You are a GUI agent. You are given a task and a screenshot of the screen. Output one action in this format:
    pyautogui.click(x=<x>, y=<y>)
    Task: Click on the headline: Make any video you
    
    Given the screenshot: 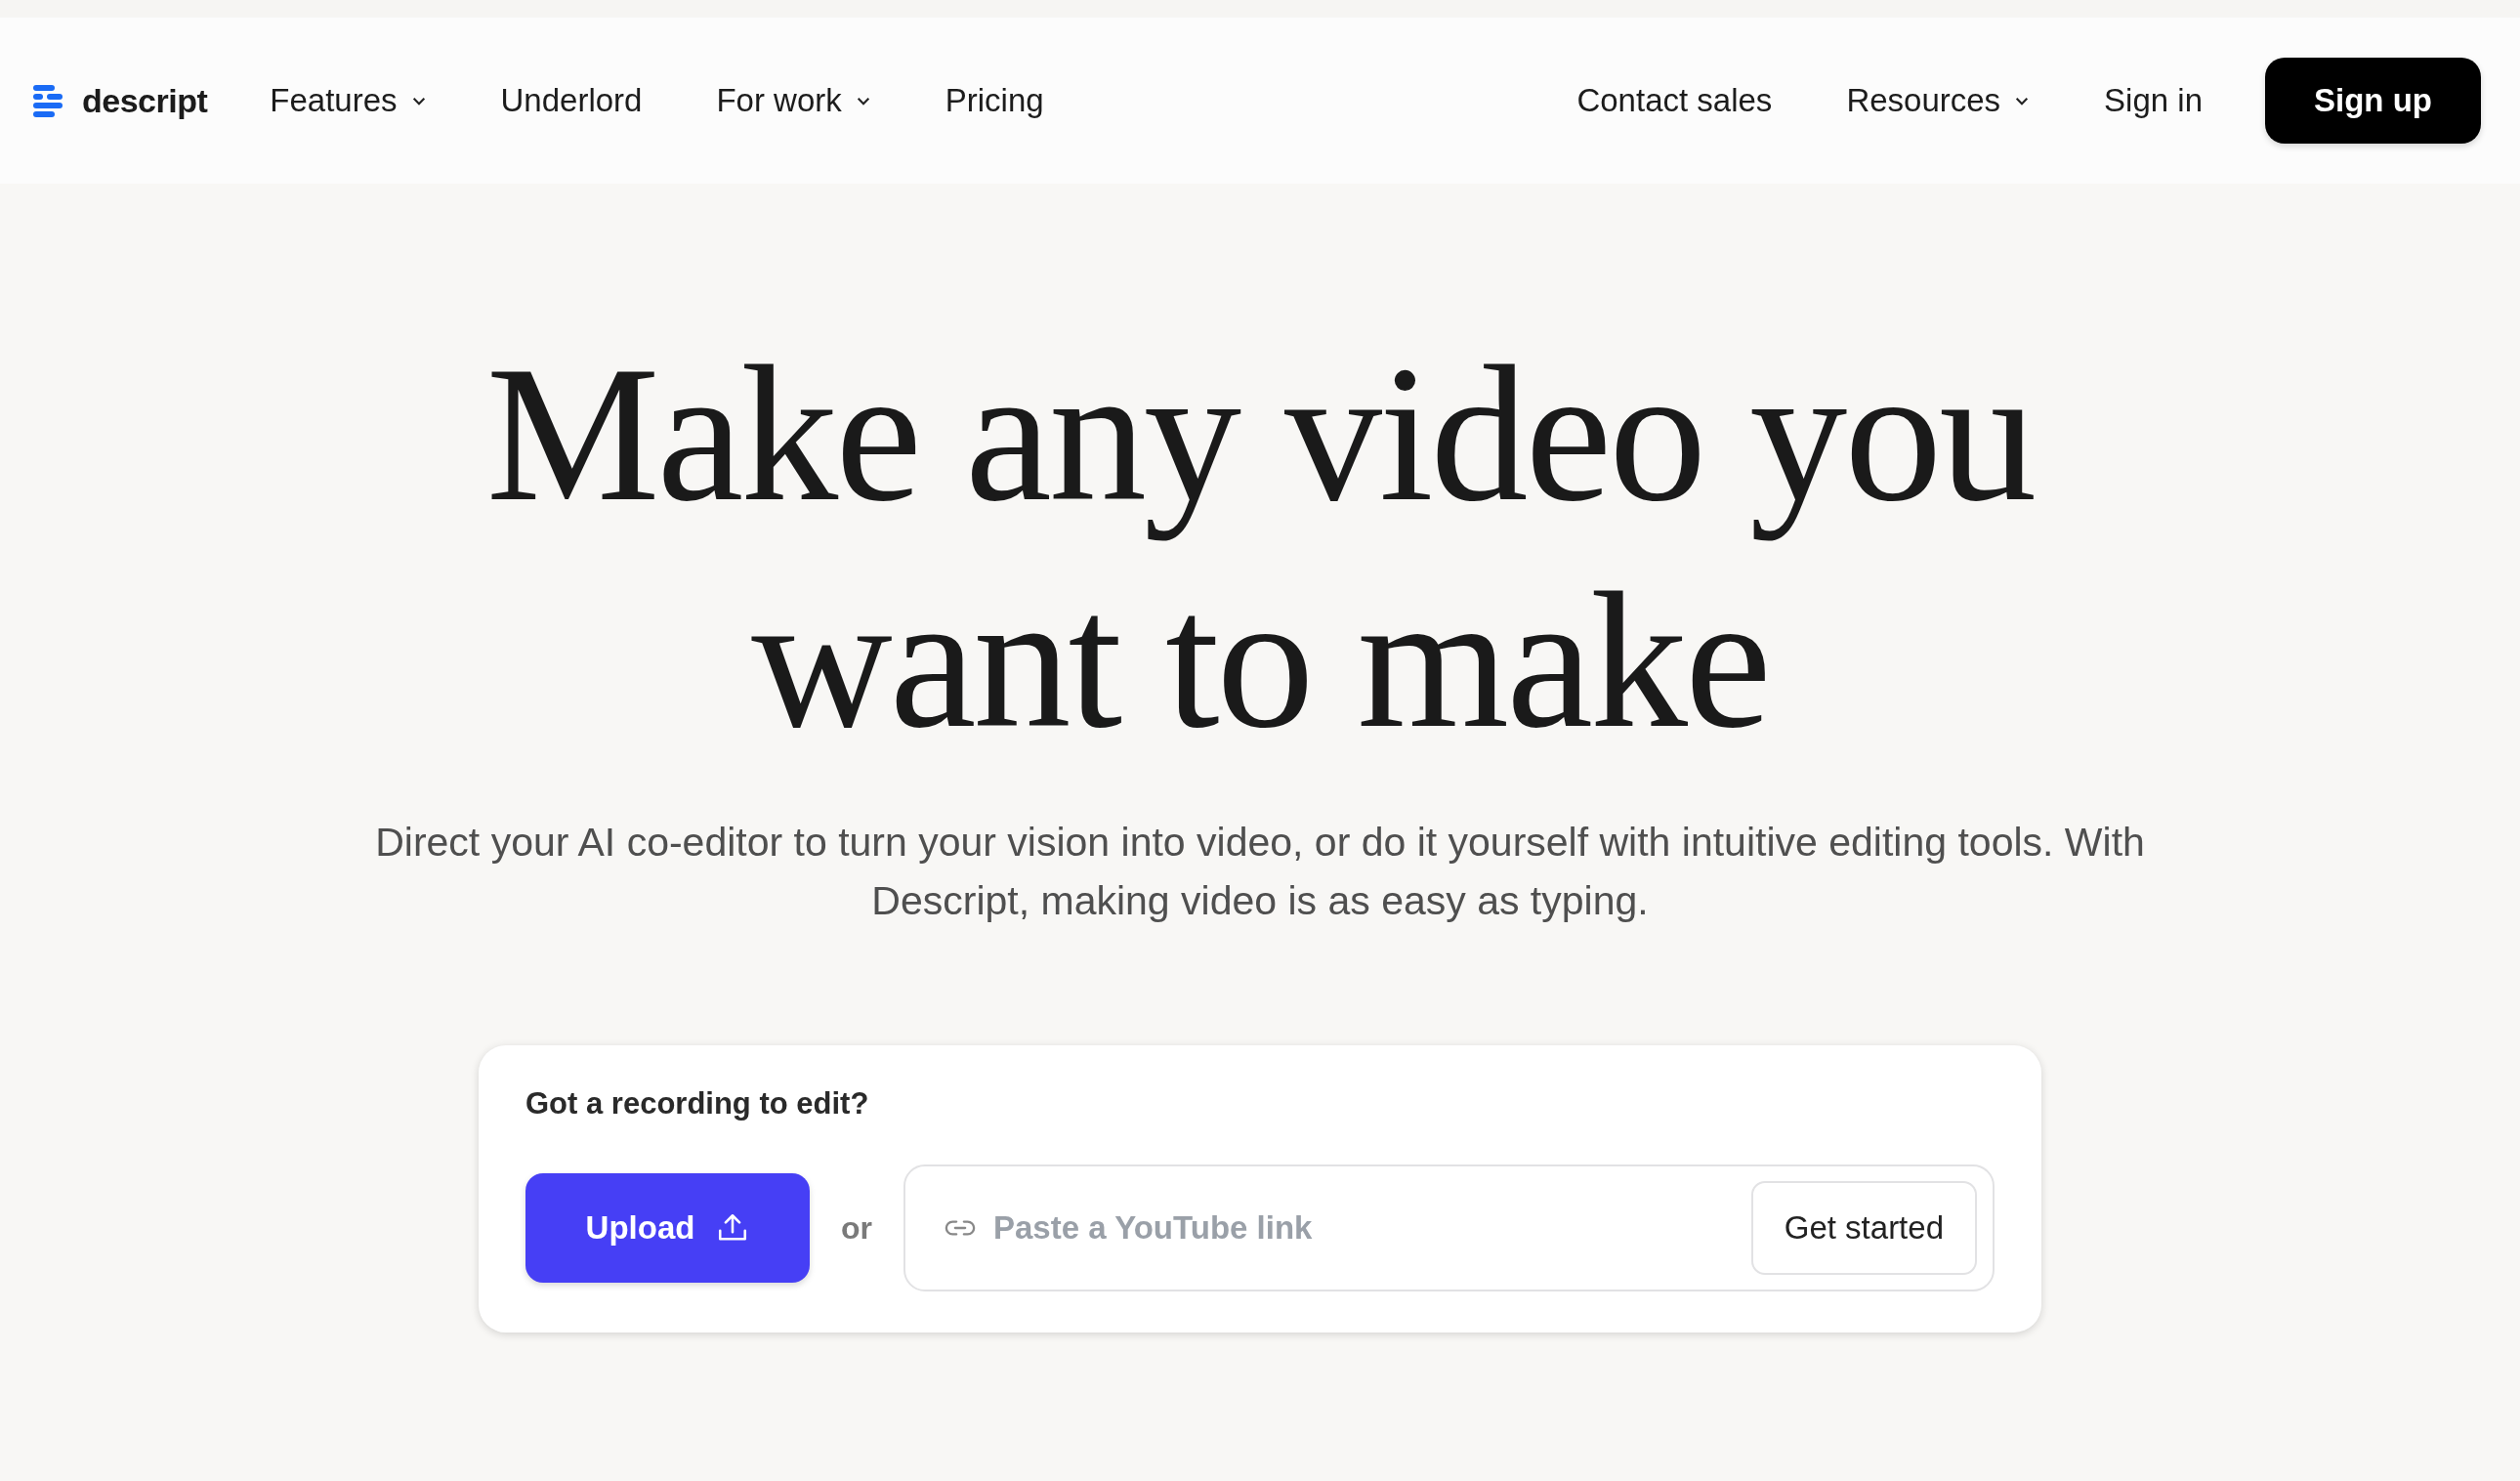 What is the action you would take?
    pyautogui.click(x=1260, y=433)
    